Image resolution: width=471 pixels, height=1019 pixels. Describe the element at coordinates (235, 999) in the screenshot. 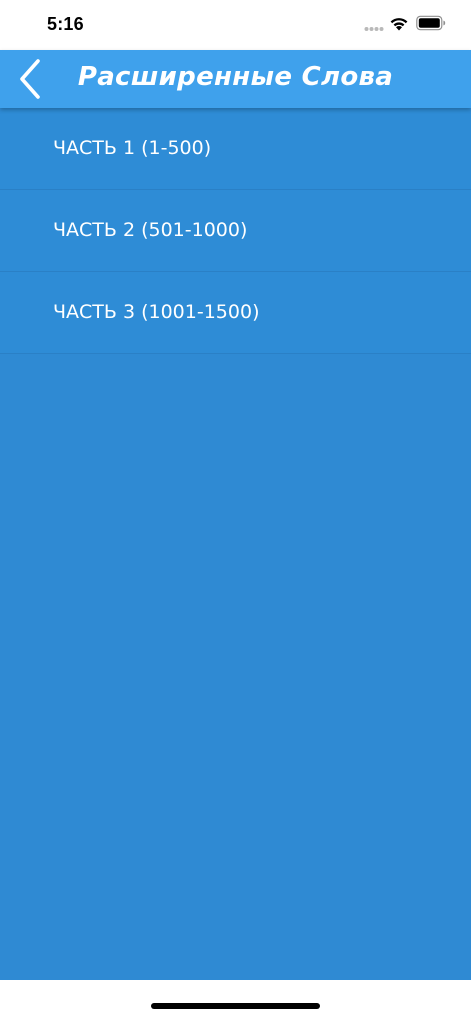

I see `home-area` at that location.